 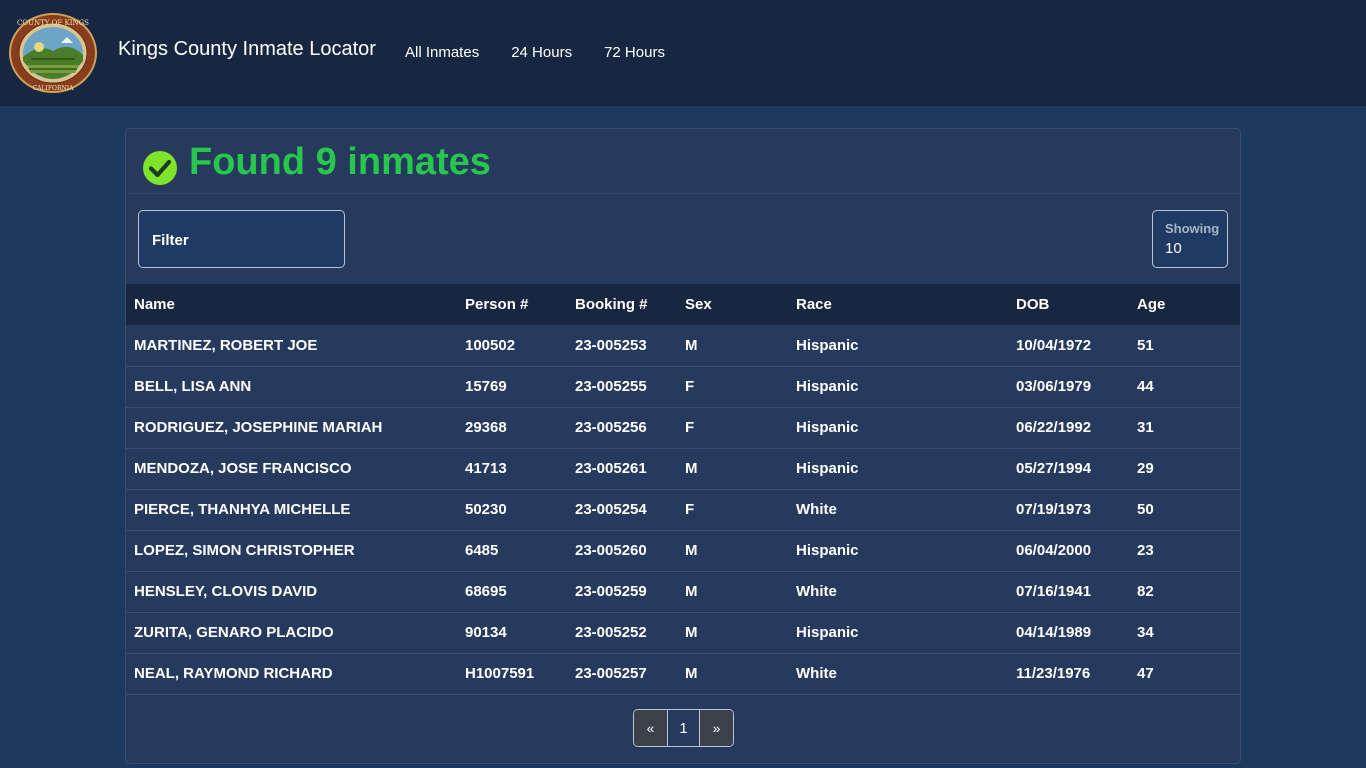 I want to click on cell-name: BELL, LISA ANN, so click(x=291, y=387).